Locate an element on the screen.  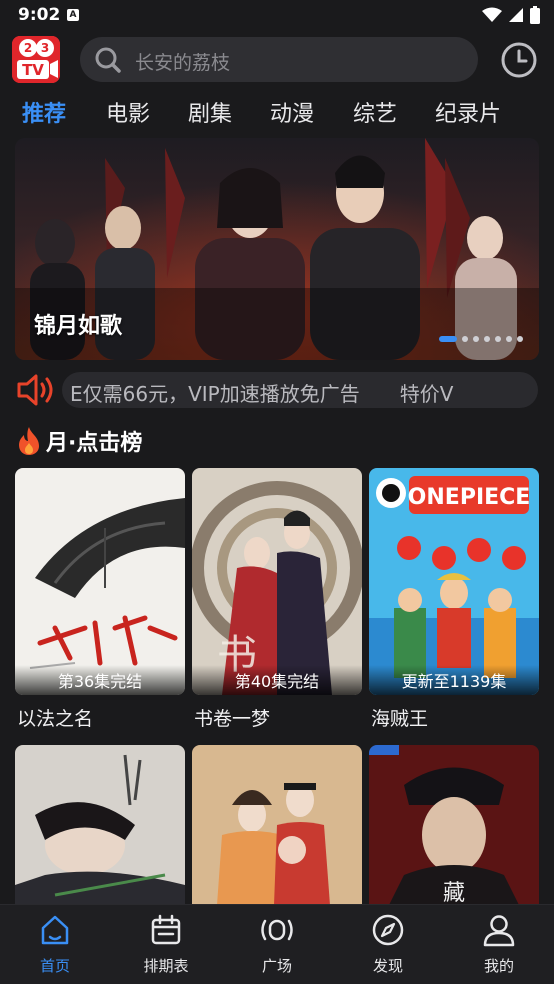
poster-image: ONEPIECE 更新至1139集 is located at coordinates (454, 581).